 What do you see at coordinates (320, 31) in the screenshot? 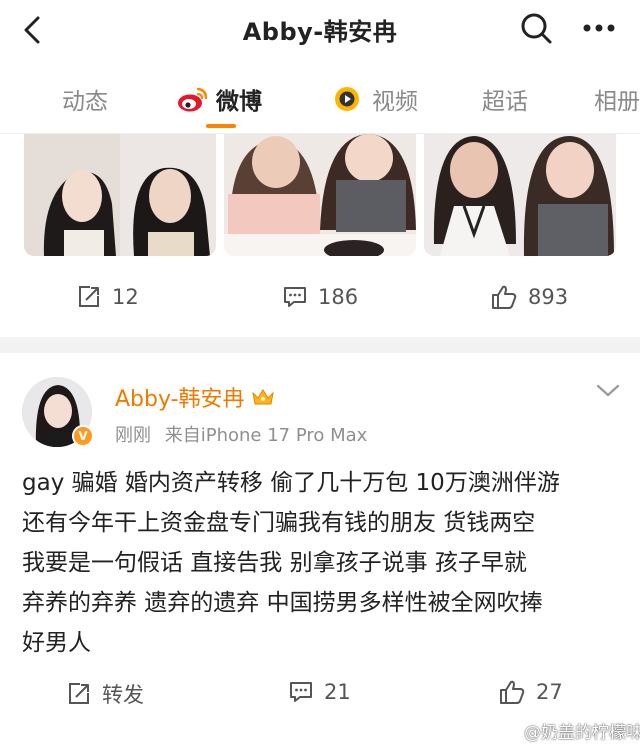
I see `top-bar: Abby-韩安冉` at bounding box center [320, 31].